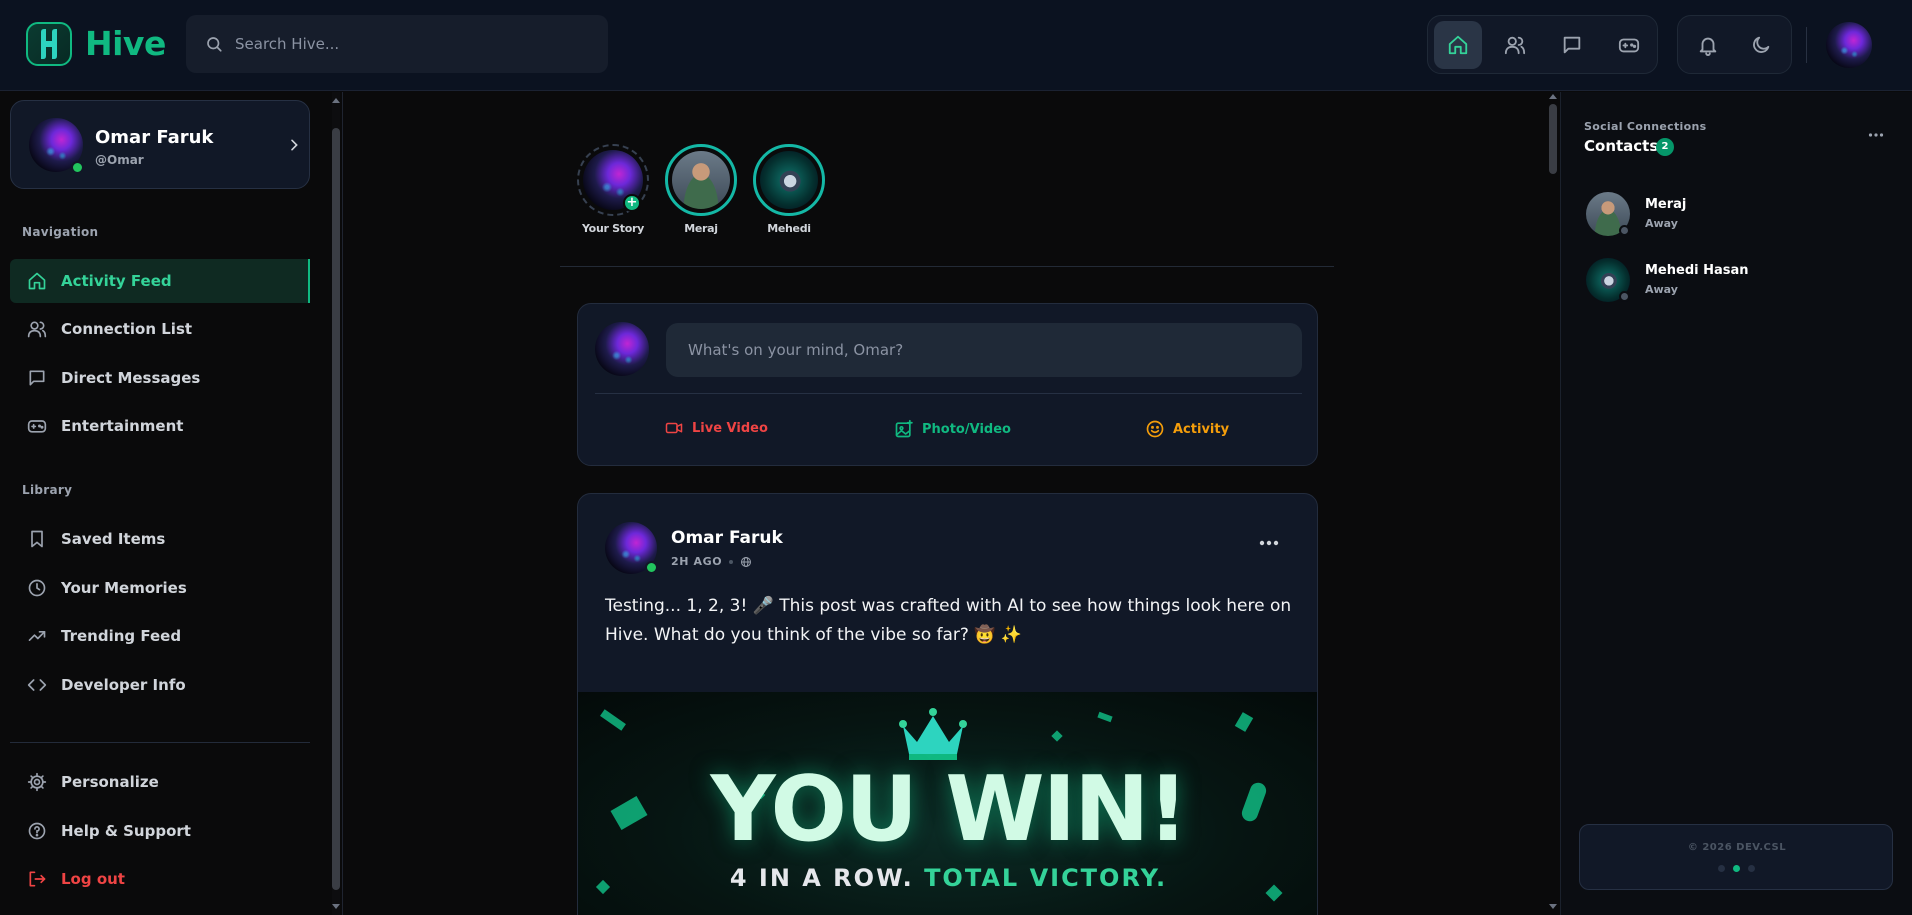 The width and height of the screenshot is (1912, 915). What do you see at coordinates (294, 145) in the screenshot?
I see `chevron-right-icon` at bounding box center [294, 145].